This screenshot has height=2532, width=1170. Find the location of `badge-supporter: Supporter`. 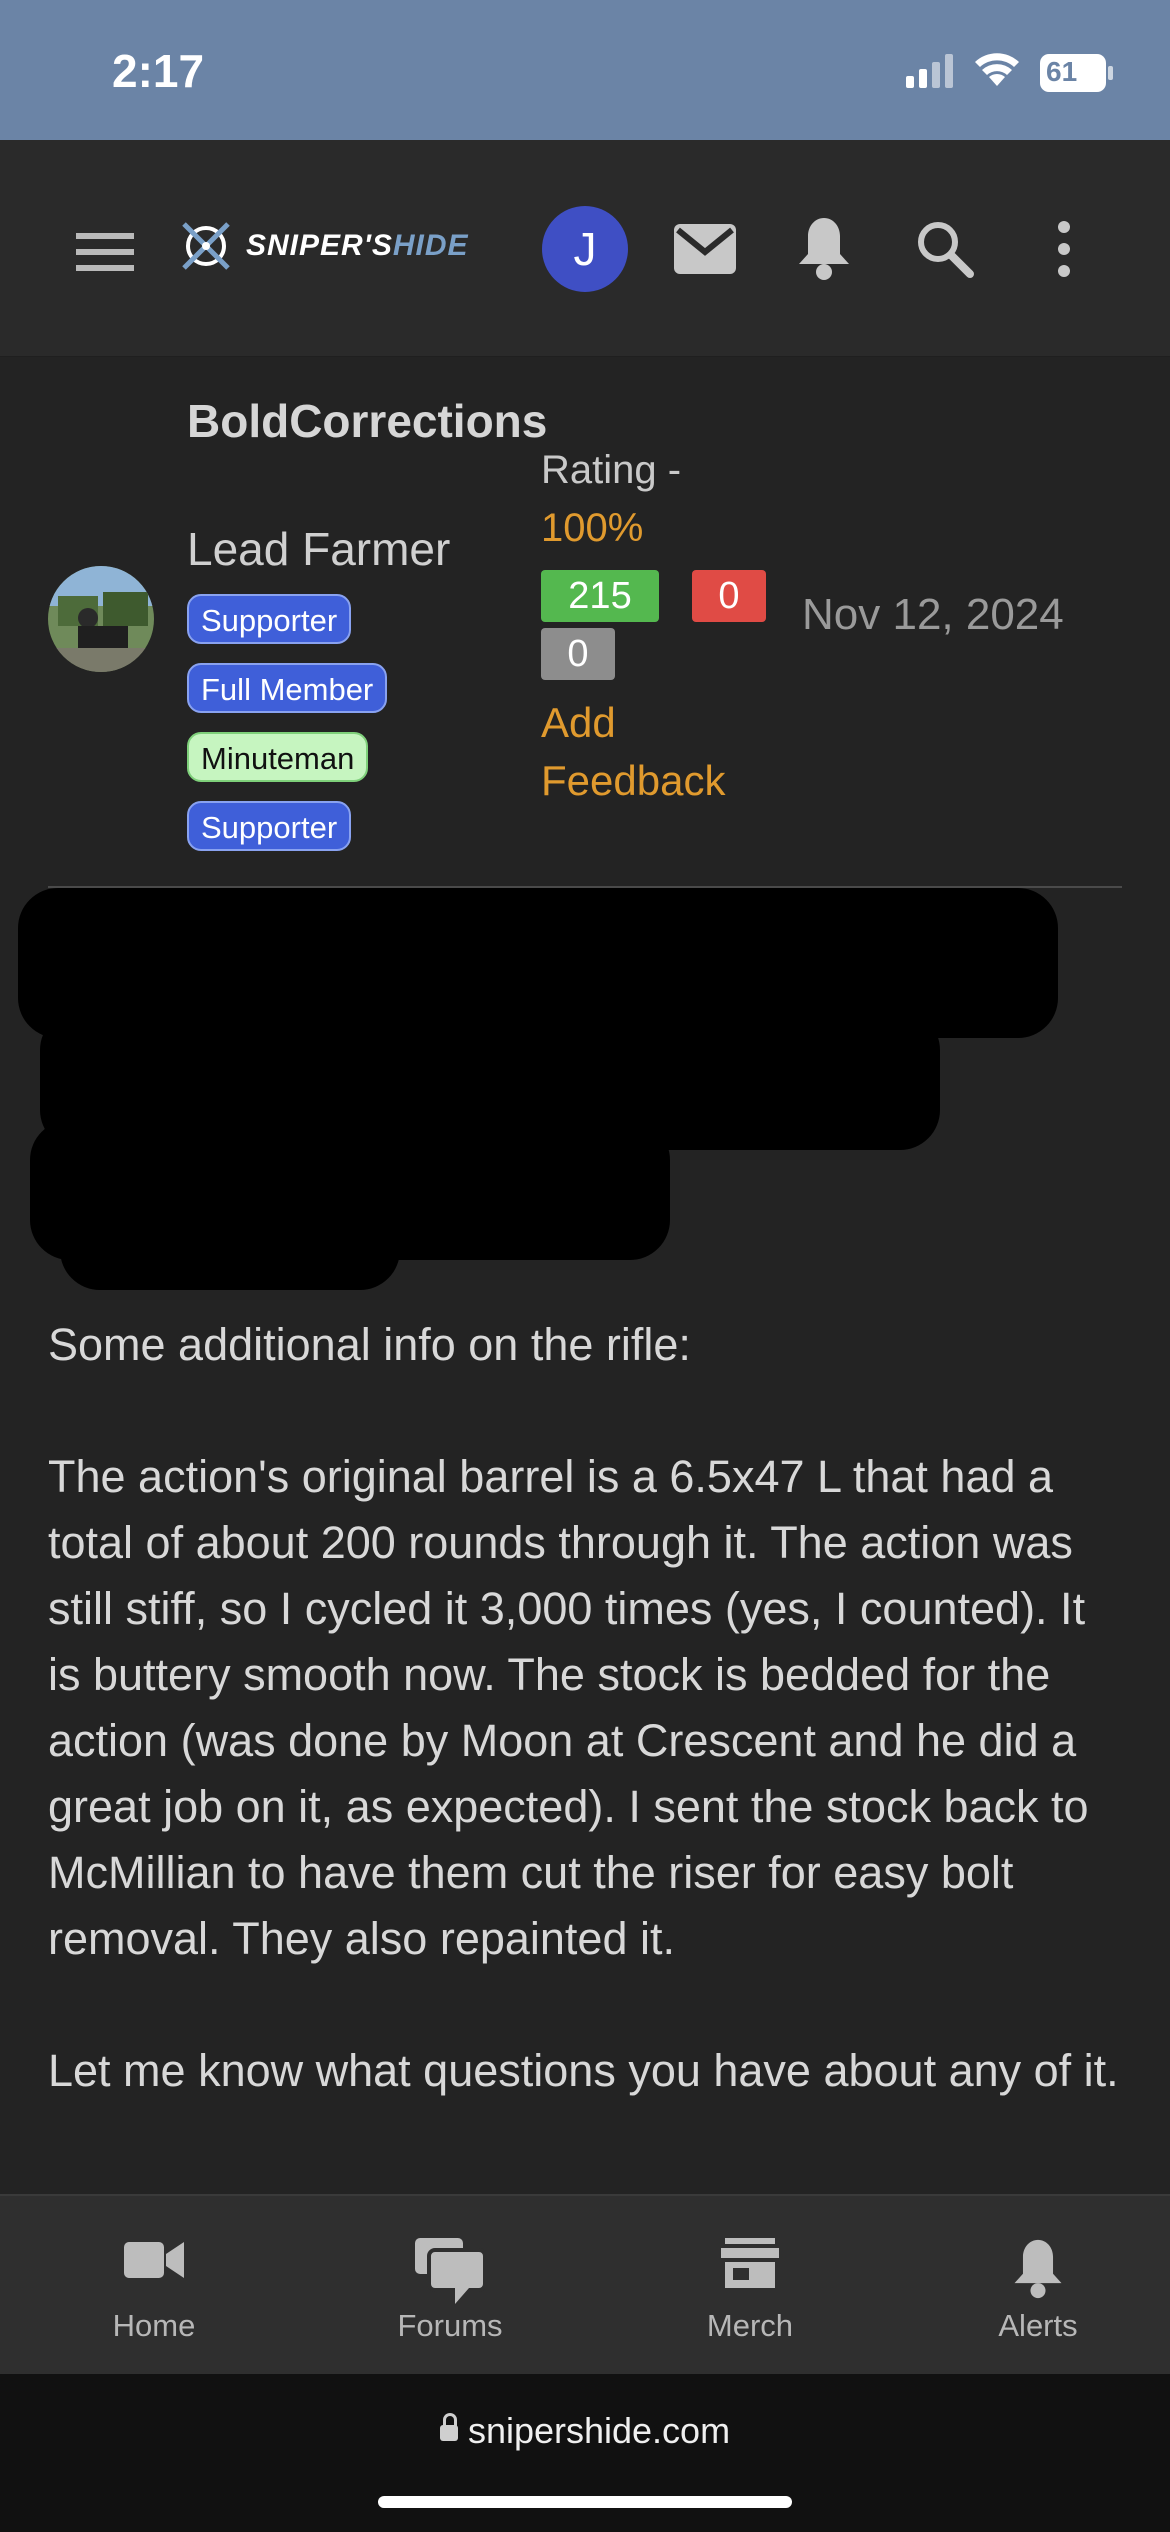

badge-supporter: Supporter is located at coordinates (269, 619).